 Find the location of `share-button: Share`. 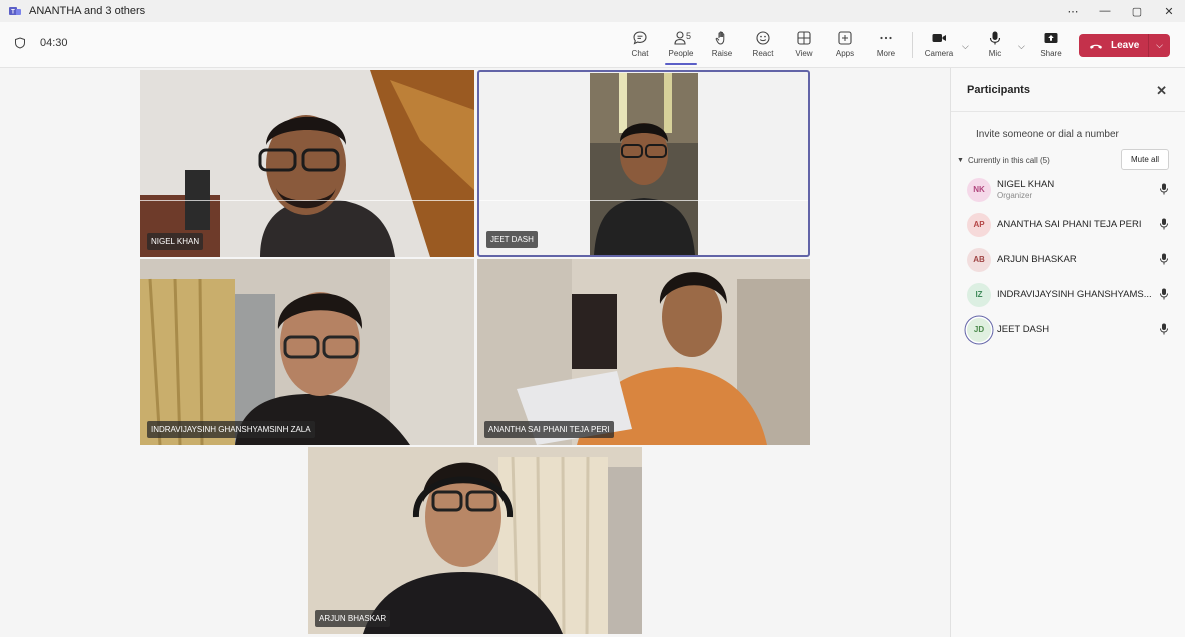

share-button: Share is located at coordinates (1051, 44).